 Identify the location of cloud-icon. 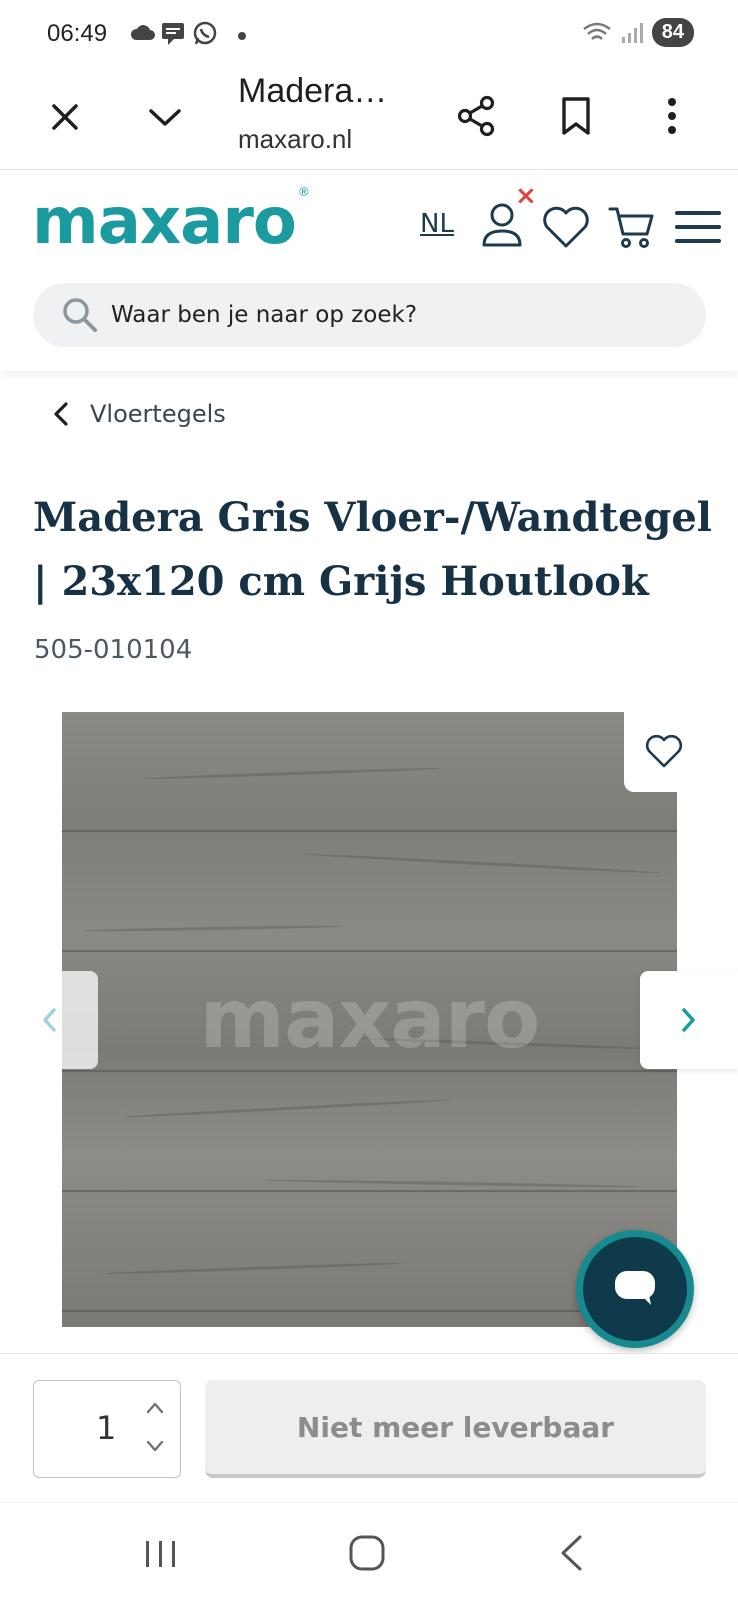
(142, 32).